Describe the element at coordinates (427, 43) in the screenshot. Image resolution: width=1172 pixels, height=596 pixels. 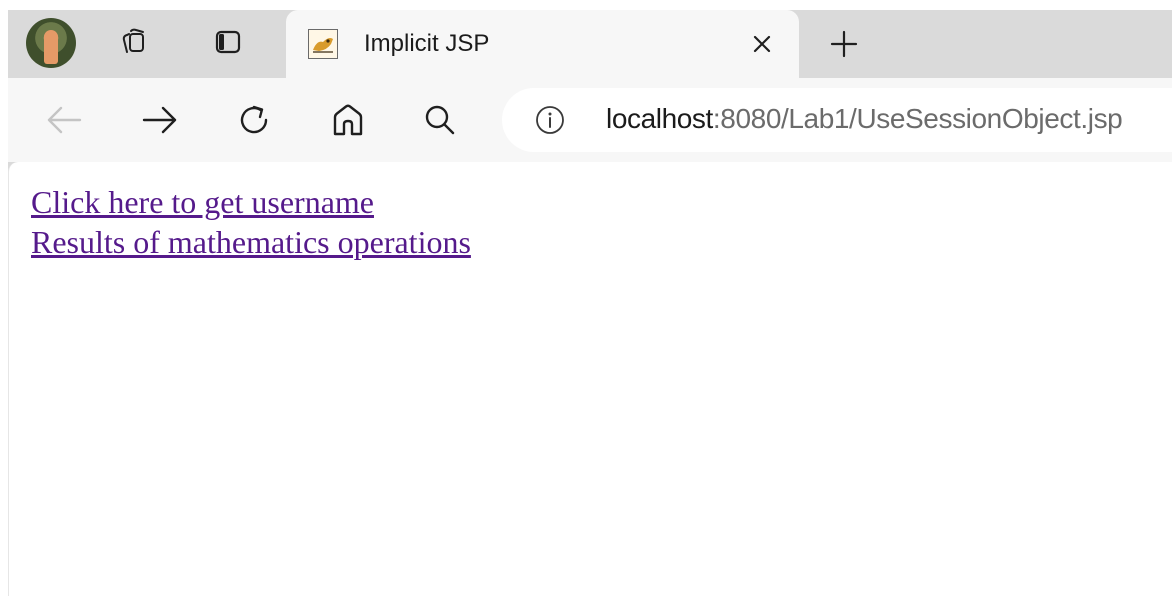
I see `tab-title: Implicit JSP` at that location.